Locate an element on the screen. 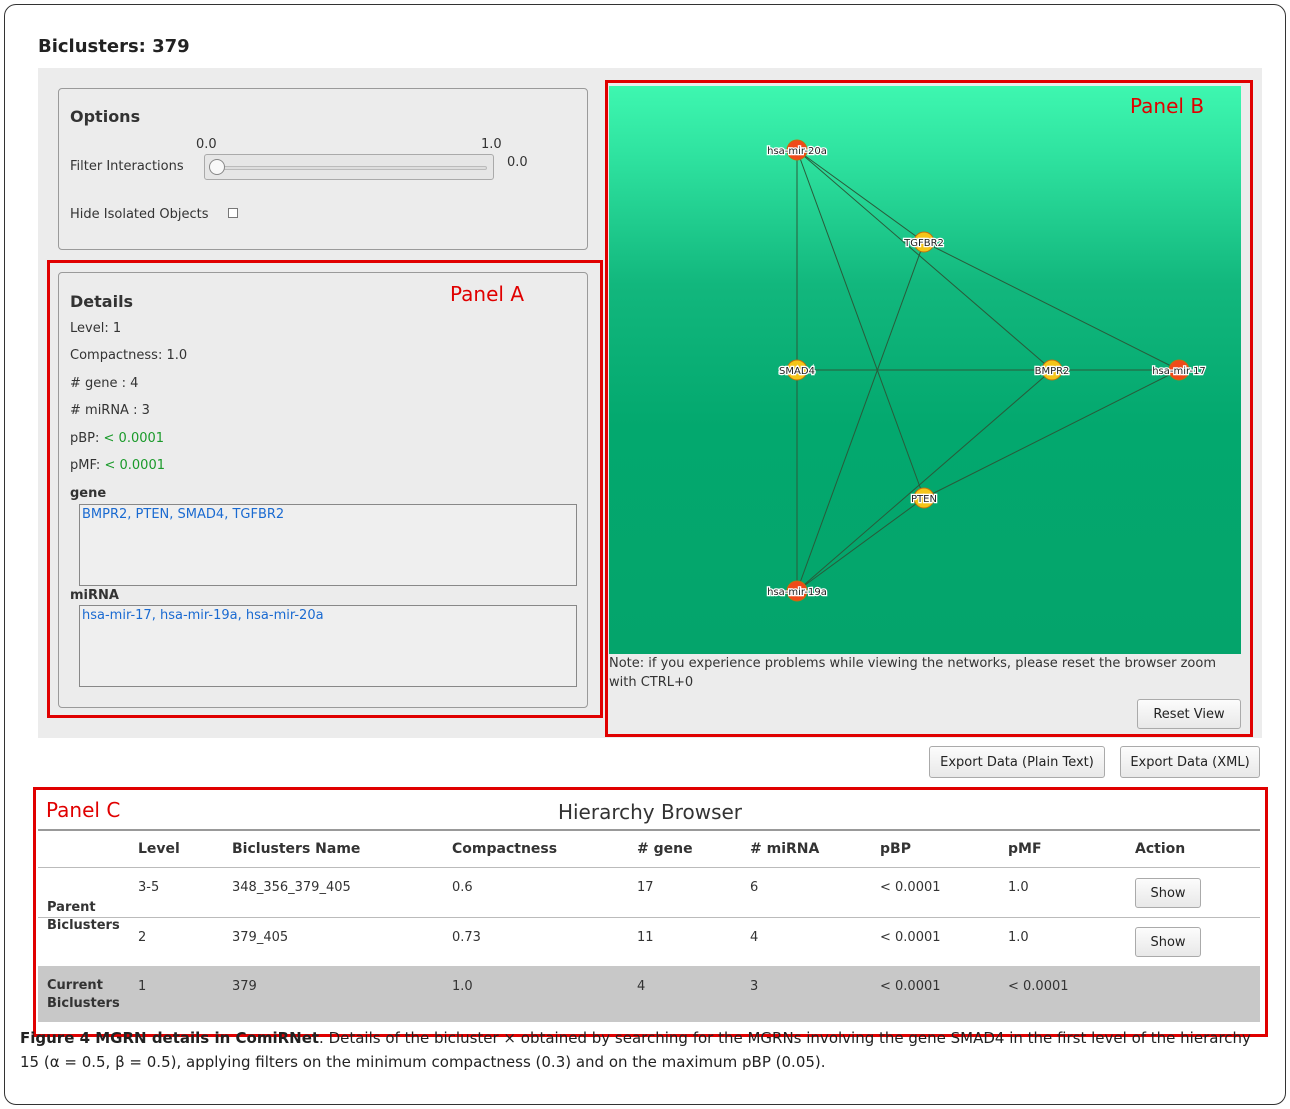 This screenshot has width=1290, height=1109. slider-thumb is located at coordinates (217, 167).